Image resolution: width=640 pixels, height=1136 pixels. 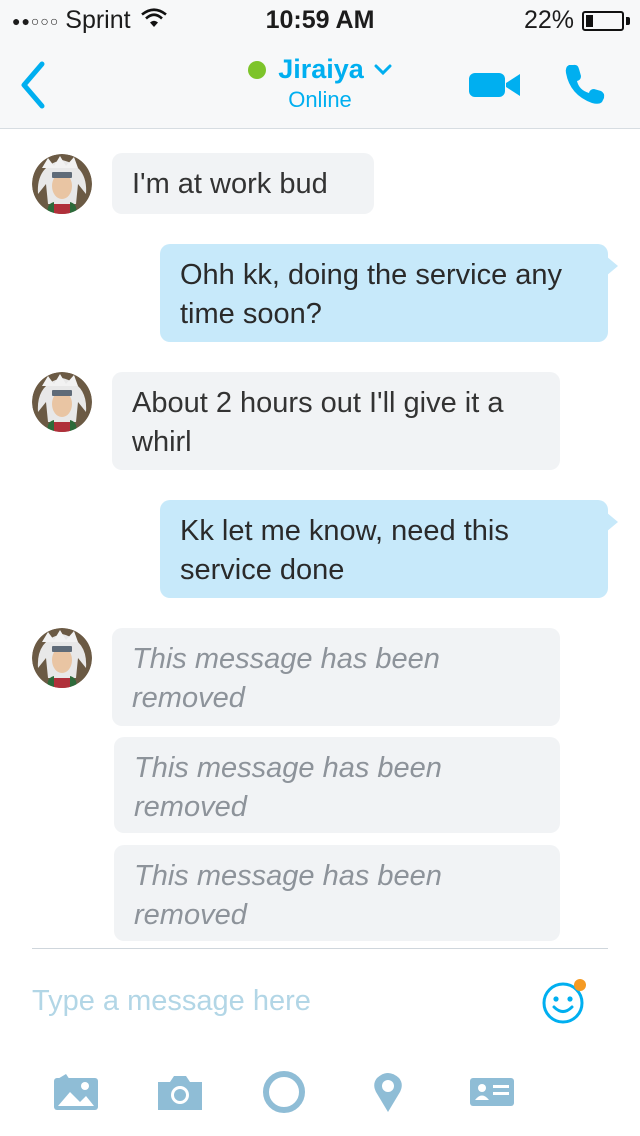 I want to click on video-message-button, so click(x=284, y=1092).